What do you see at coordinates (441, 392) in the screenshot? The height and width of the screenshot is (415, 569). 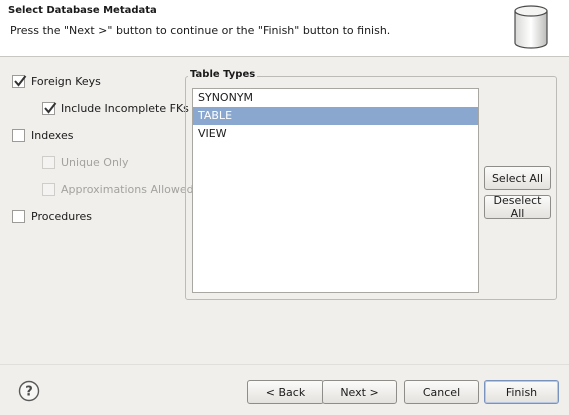 I see `cancel-button: Cancel` at bounding box center [441, 392].